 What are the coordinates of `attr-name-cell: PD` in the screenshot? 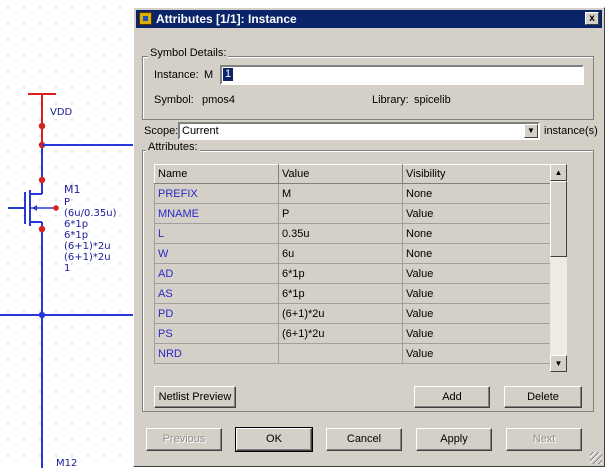 It's located at (216, 313).